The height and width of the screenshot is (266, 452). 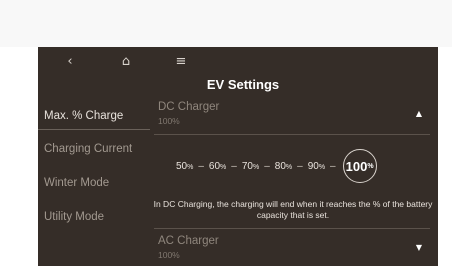 What do you see at coordinates (292, 249) in the screenshot?
I see `ac-charger-header: AC Charger 100% ▼` at bounding box center [292, 249].